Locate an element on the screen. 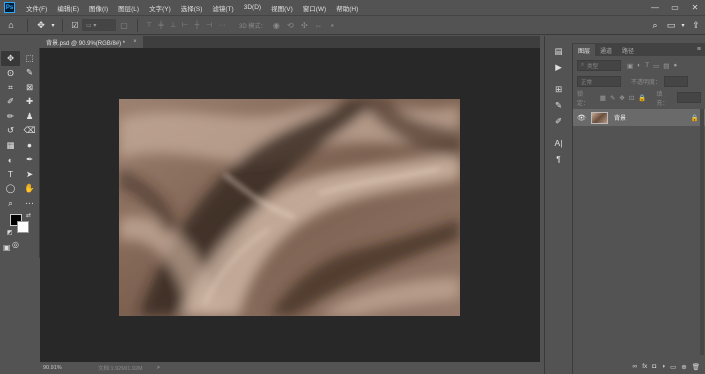  path-selection-tool-icon: ➤ is located at coordinates (29, 174).